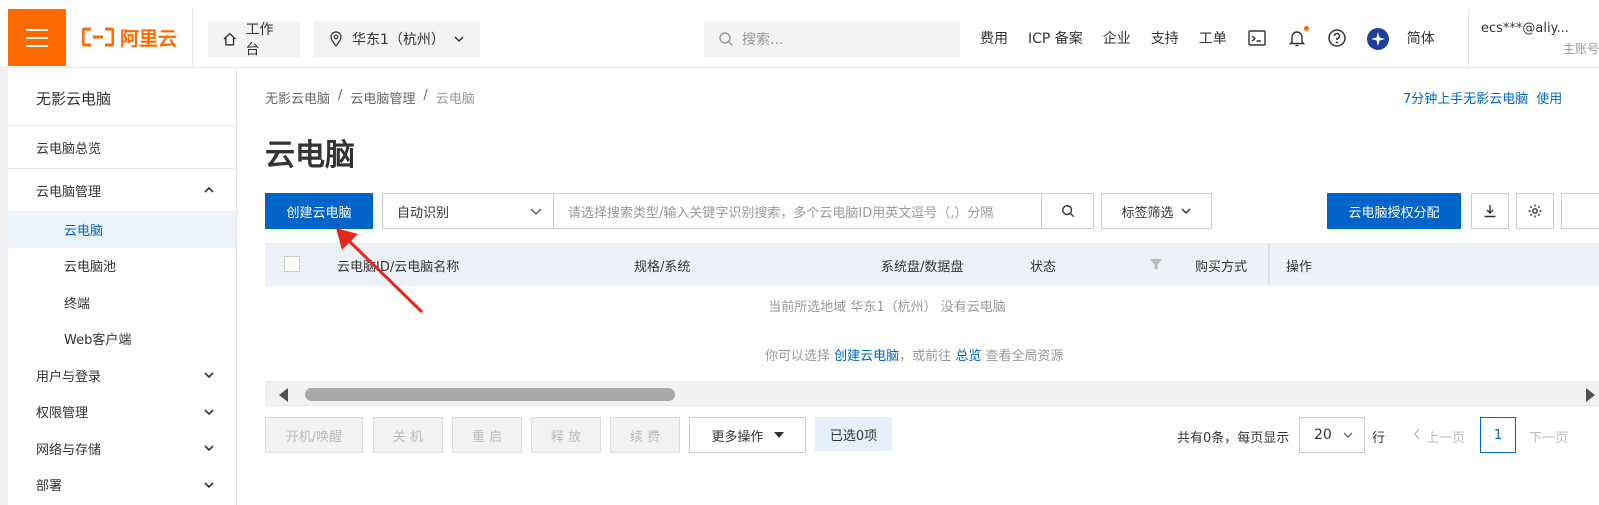 The image size is (1599, 505). What do you see at coordinates (122, 147) in the screenshot?
I see `sidebar-item-overview: 云电脑总览` at bounding box center [122, 147].